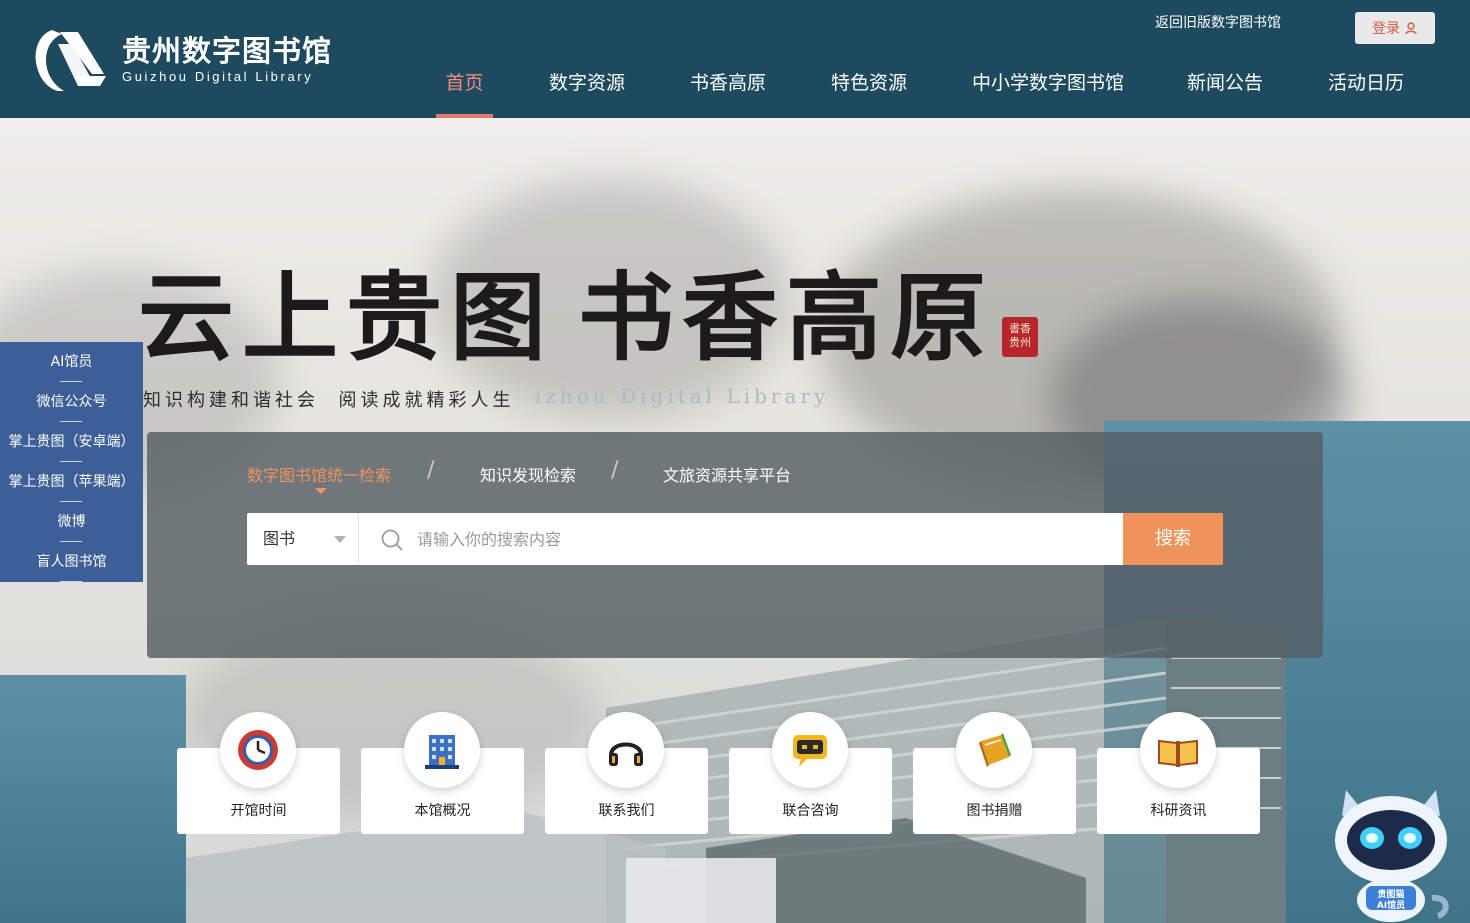 The height and width of the screenshot is (923, 1470). Describe the element at coordinates (869, 88) in the screenshot. I see `nav-featured-resources: 特色资源` at that location.